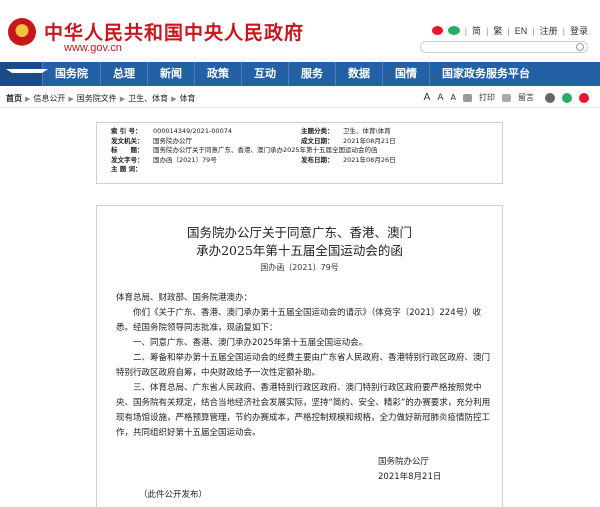  I want to click on meta-docno-value: 国办函〔2021〕79号, so click(185, 159).